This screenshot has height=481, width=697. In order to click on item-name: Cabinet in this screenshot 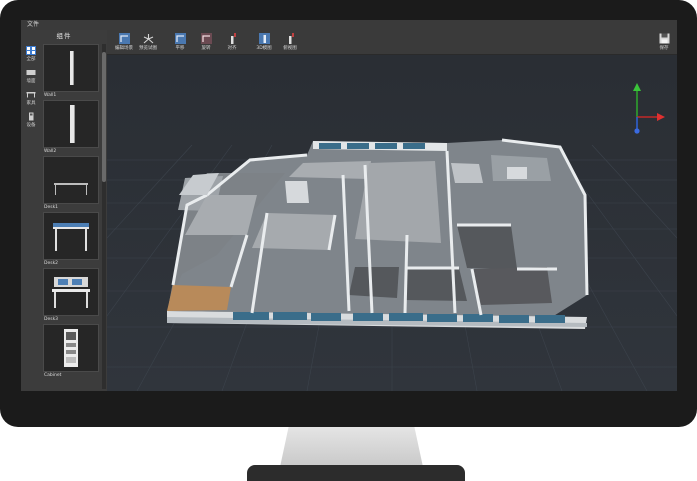, I will do `click(53, 375)`.